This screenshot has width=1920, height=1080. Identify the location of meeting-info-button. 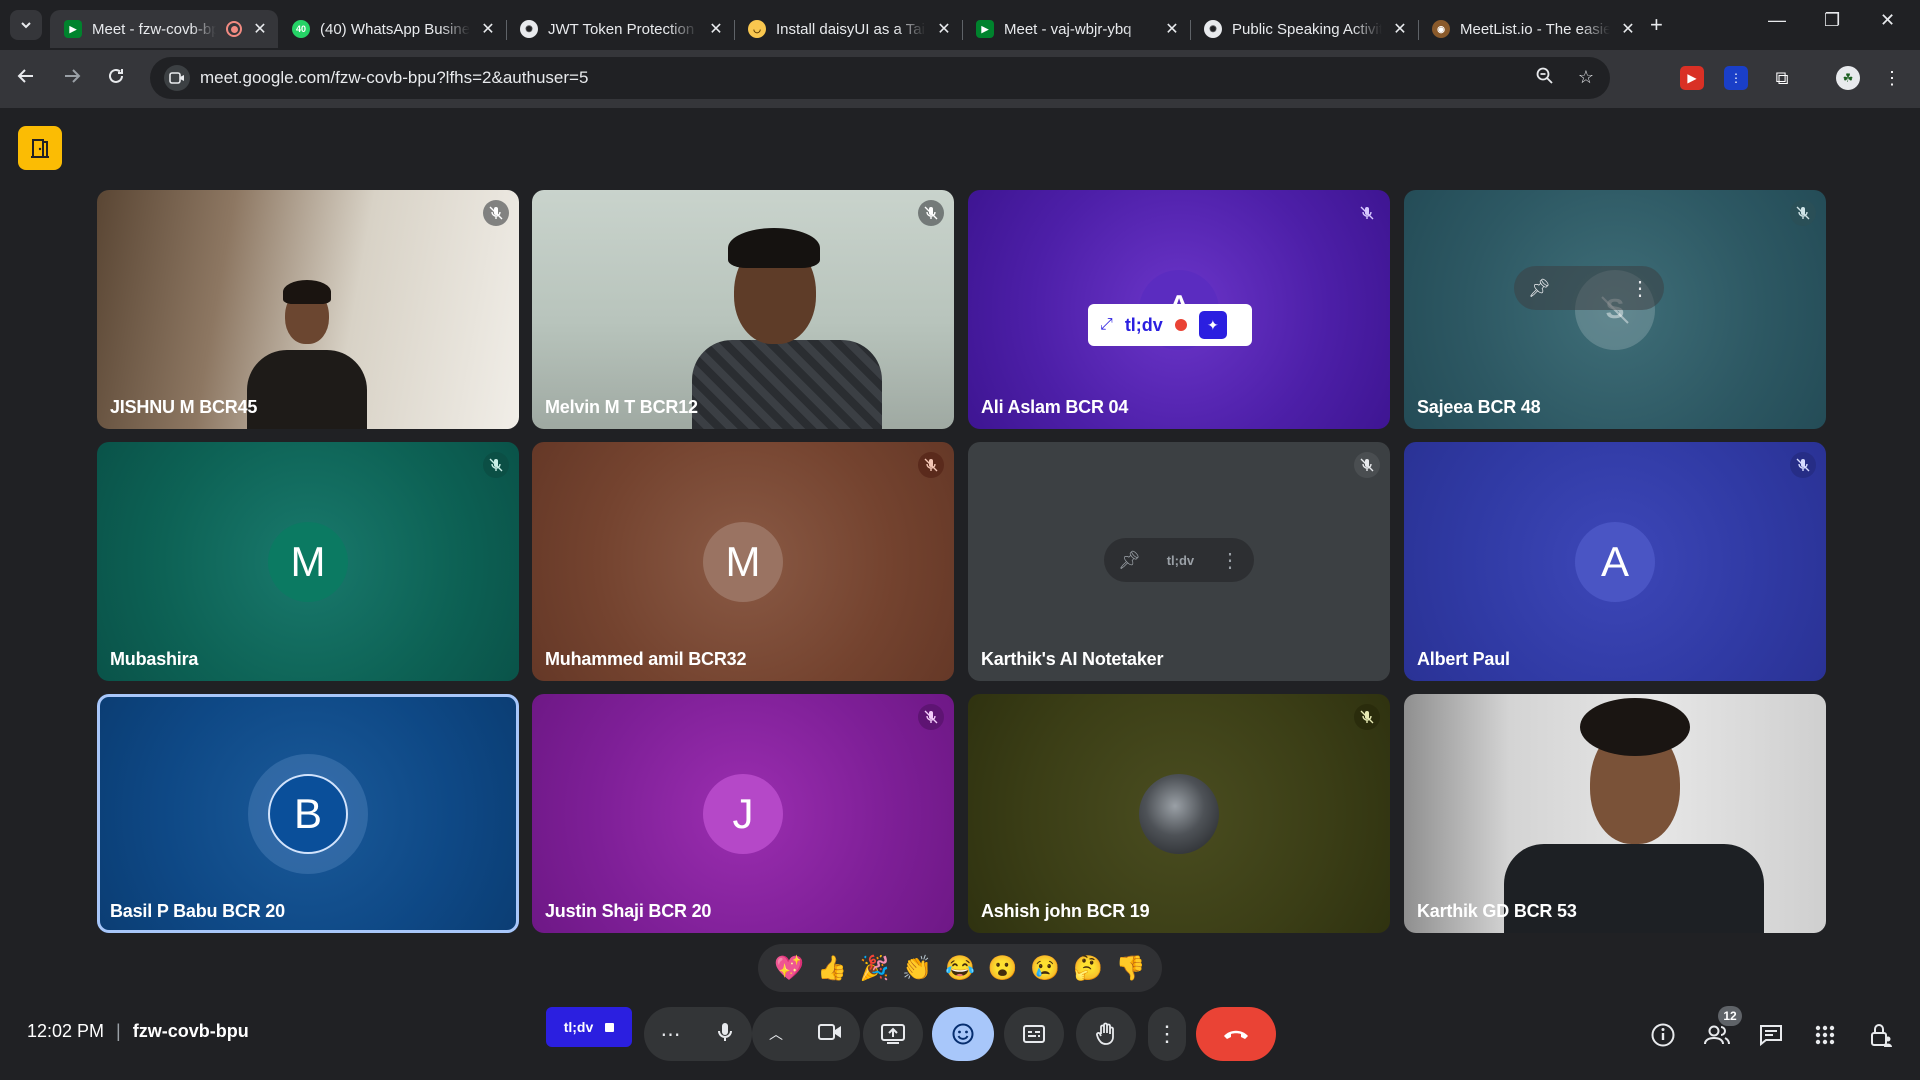
(1663, 1035).